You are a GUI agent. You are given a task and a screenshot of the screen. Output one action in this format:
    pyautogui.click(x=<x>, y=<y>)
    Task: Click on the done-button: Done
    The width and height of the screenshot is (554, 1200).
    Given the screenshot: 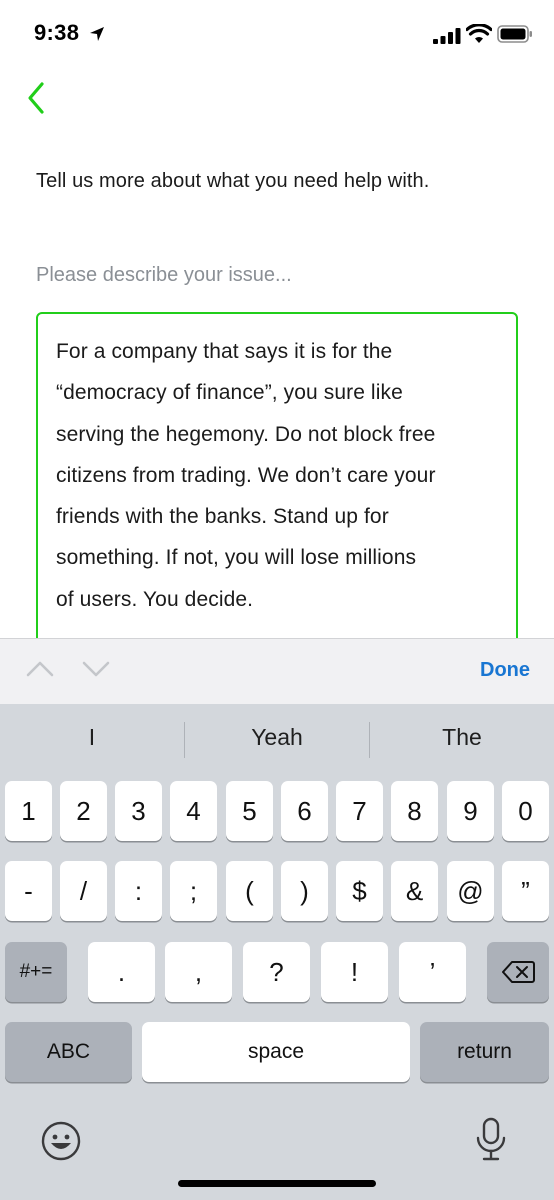 What is the action you would take?
    pyautogui.click(x=505, y=670)
    